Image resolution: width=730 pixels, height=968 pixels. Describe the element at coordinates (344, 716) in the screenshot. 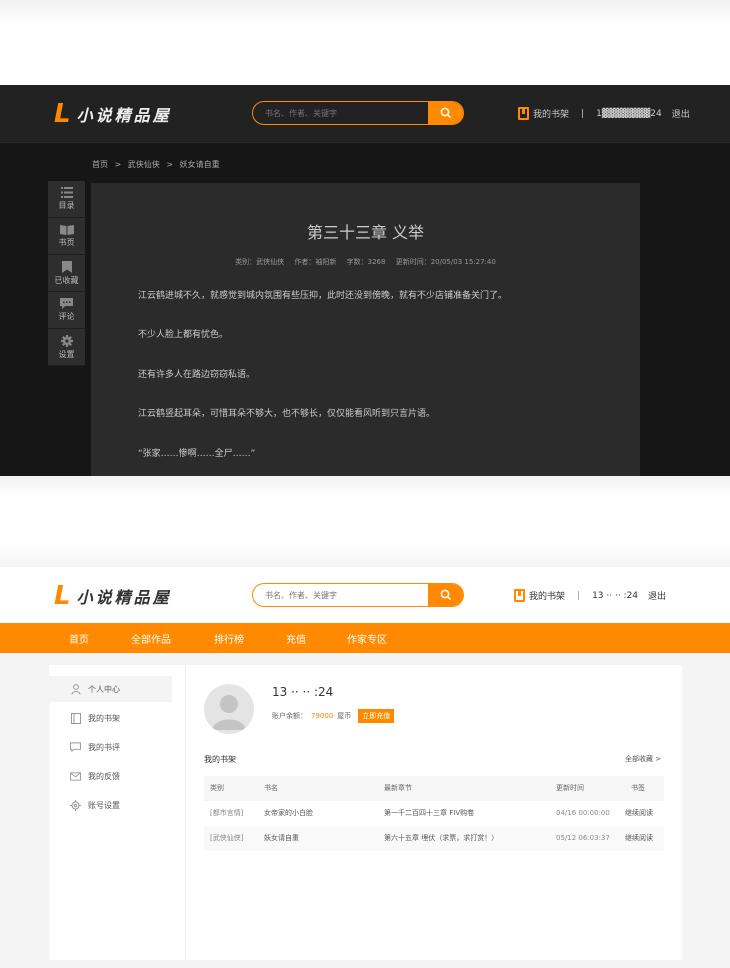

I see `balance-unit: 屋币` at that location.